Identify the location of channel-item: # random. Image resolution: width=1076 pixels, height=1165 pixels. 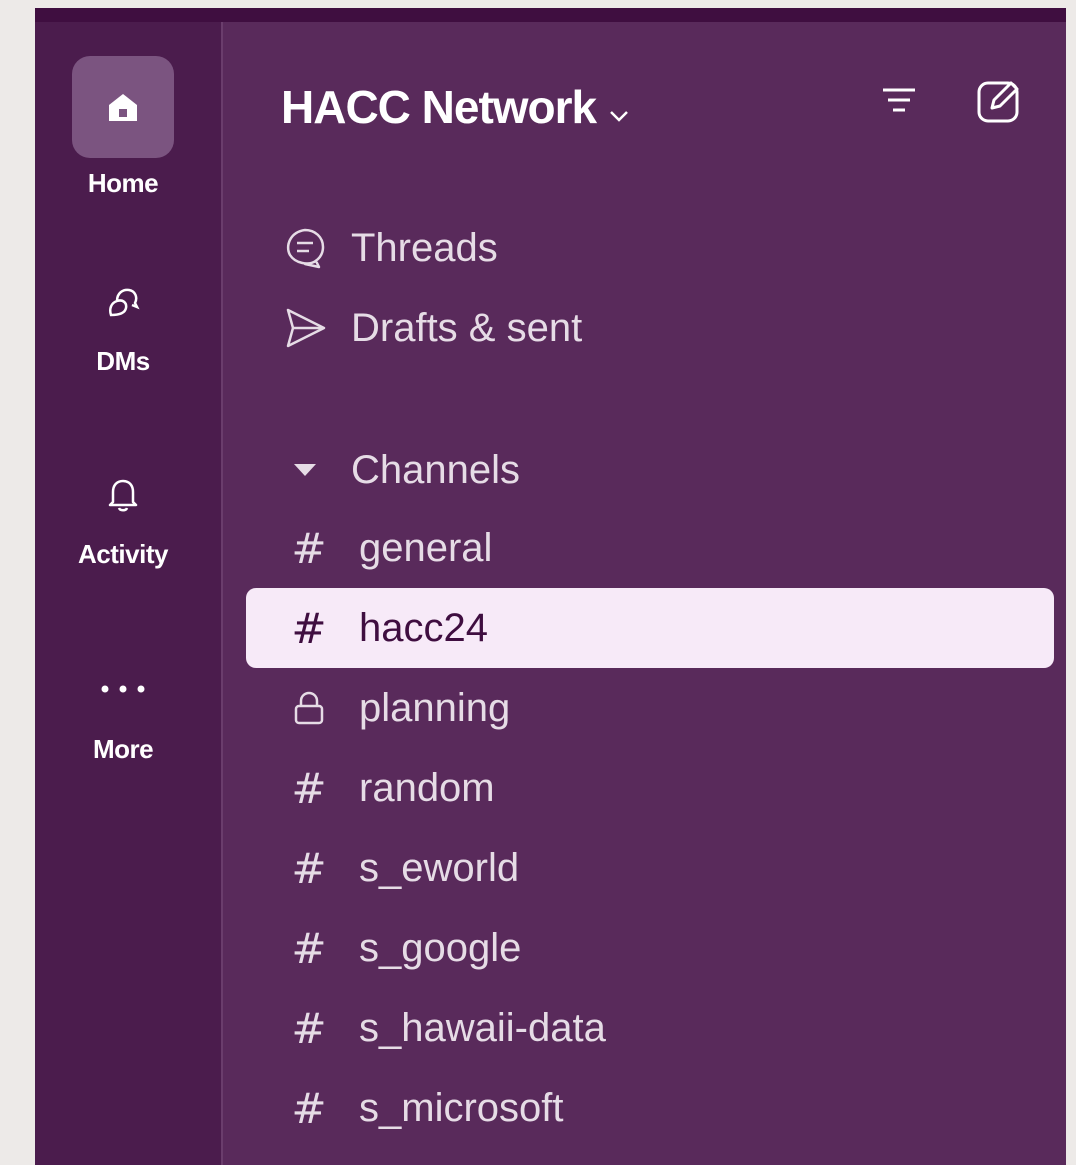
(650, 788).